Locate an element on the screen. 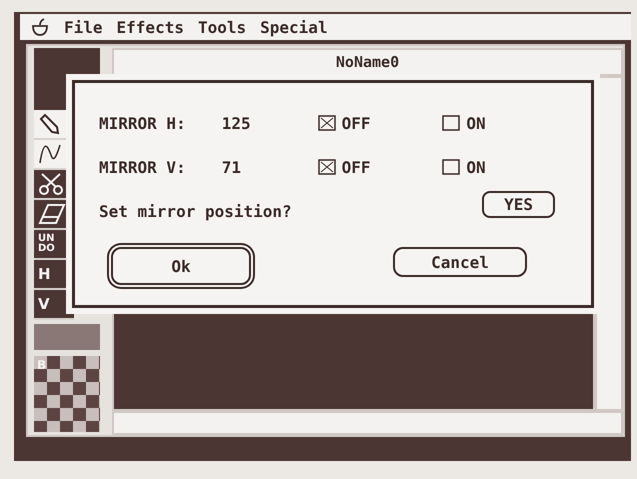 The image size is (637, 479). mirror-label: MIRROR V: is located at coordinates (143, 167).